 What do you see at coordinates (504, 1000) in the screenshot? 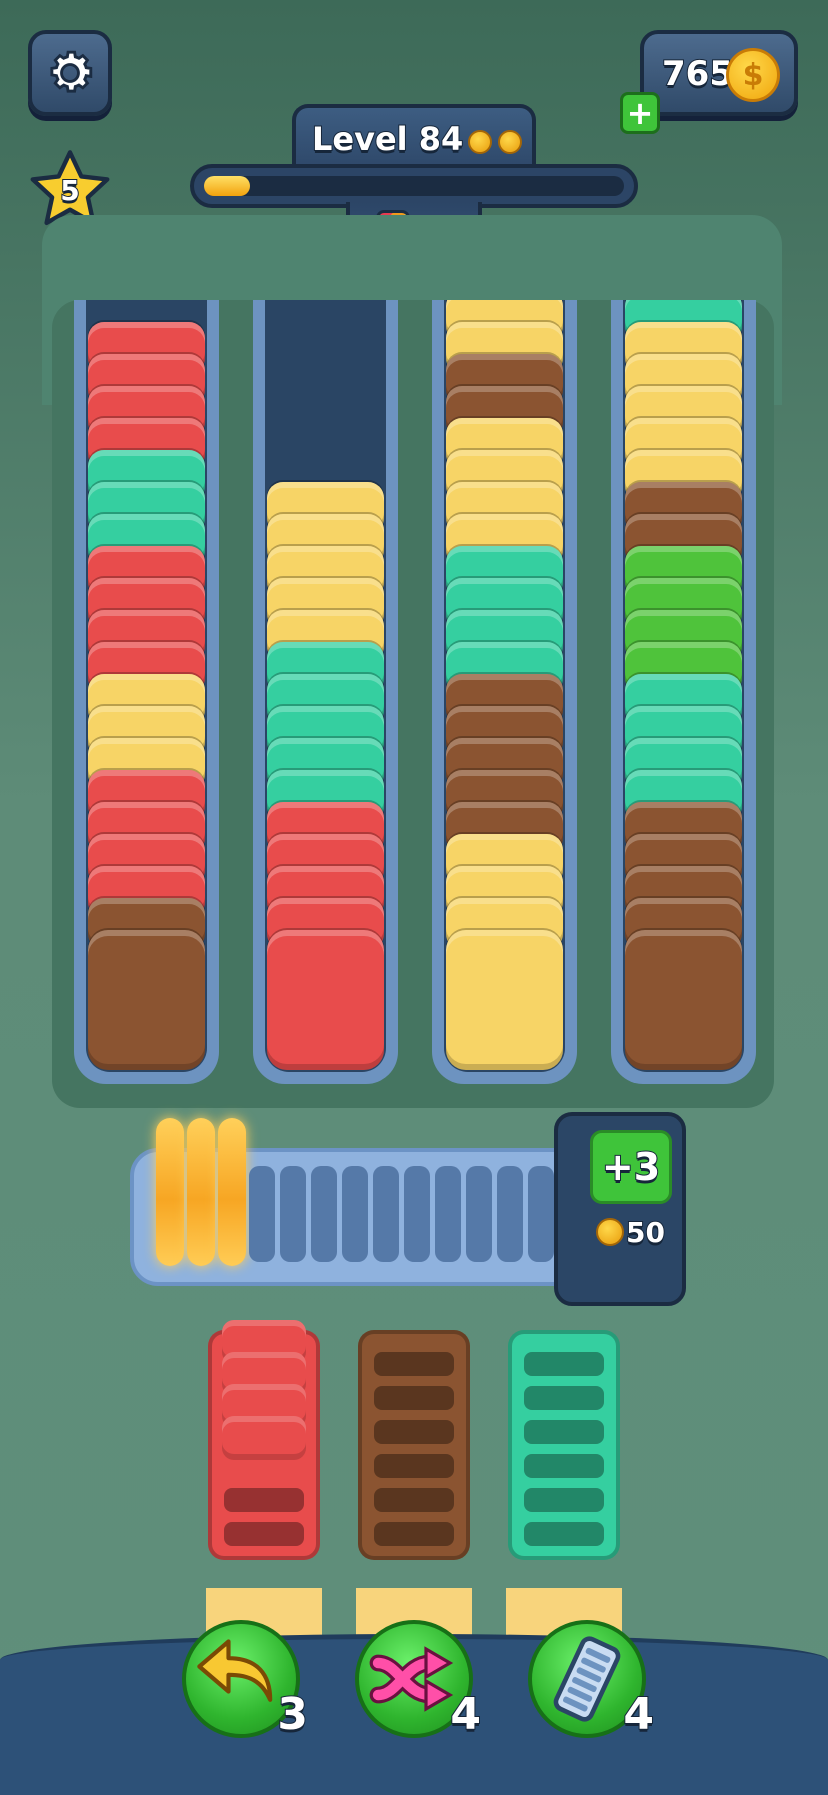
I see `chip-yellow` at bounding box center [504, 1000].